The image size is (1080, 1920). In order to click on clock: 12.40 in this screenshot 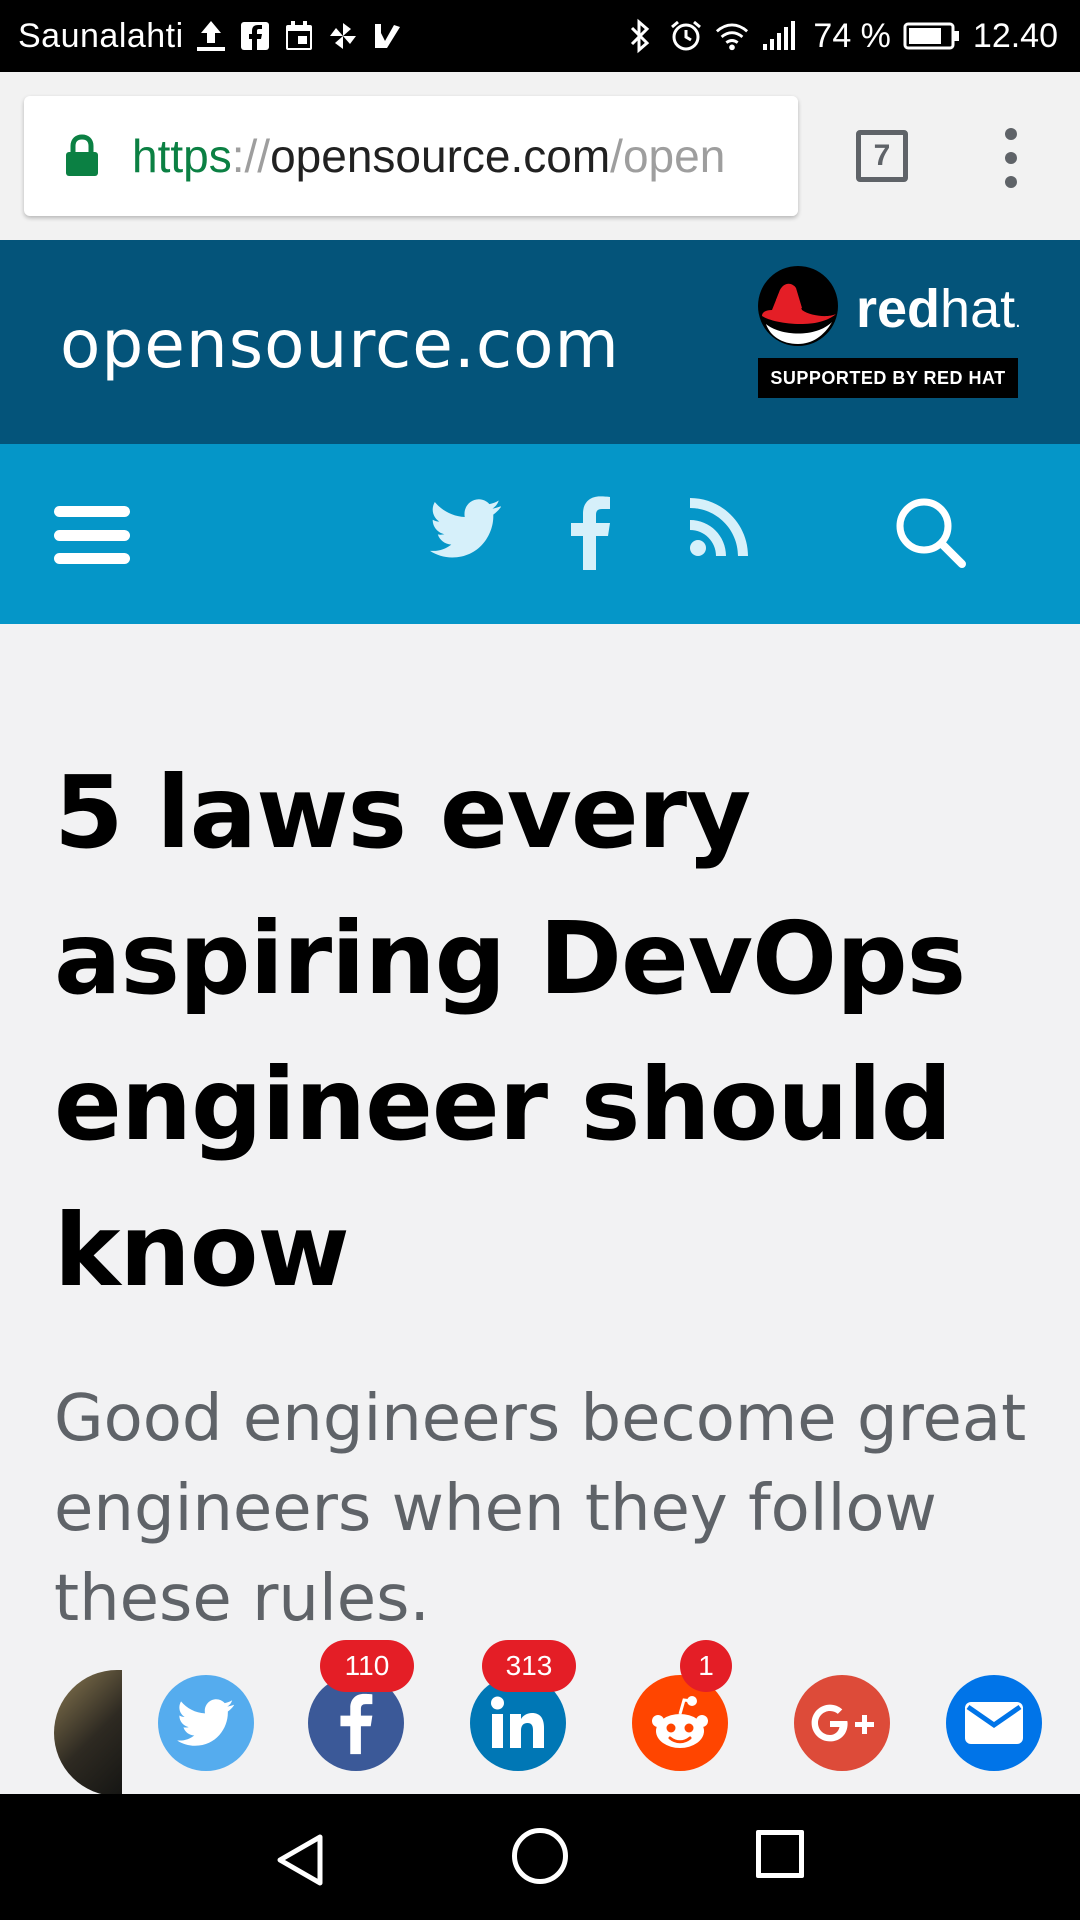, I will do `click(1015, 35)`.